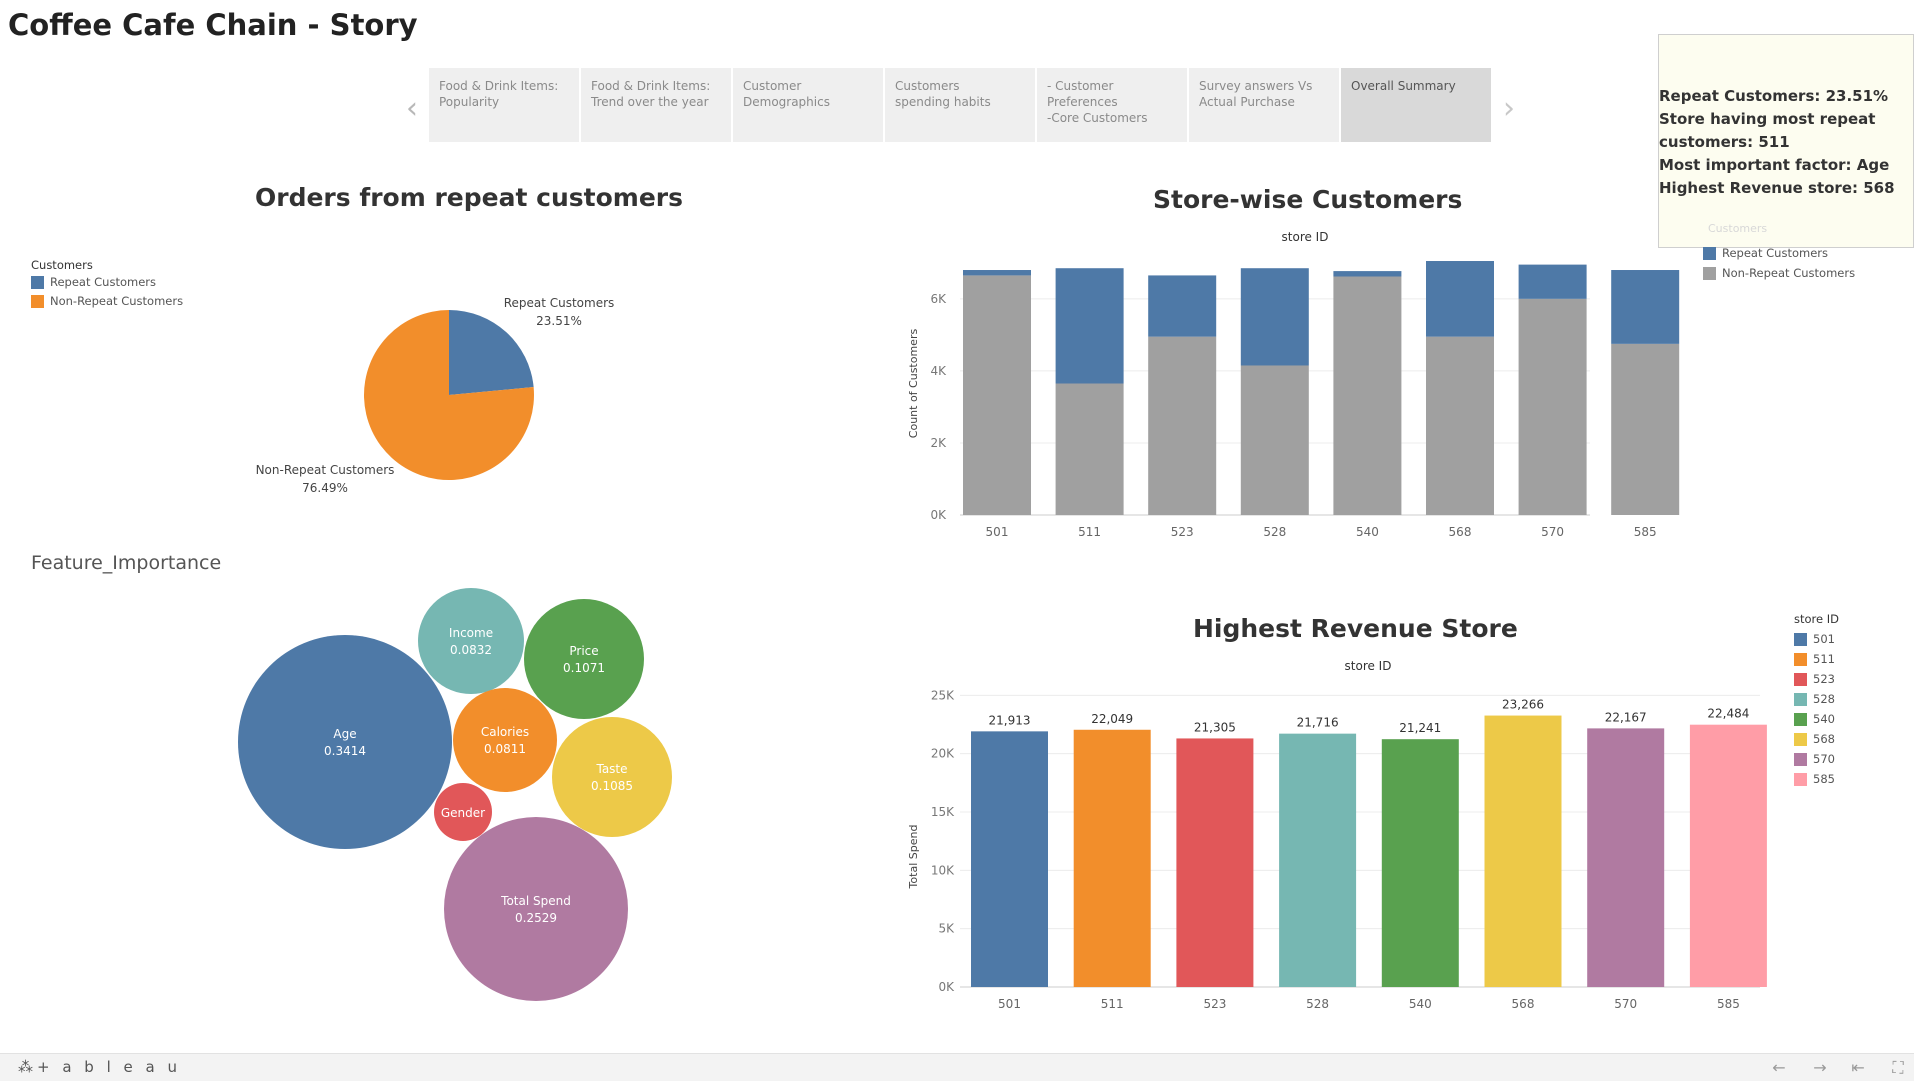 This screenshot has height=1081, width=1914. What do you see at coordinates (1774, 165) in the screenshot?
I see `summary-important-factor: Most important factor: Age` at bounding box center [1774, 165].